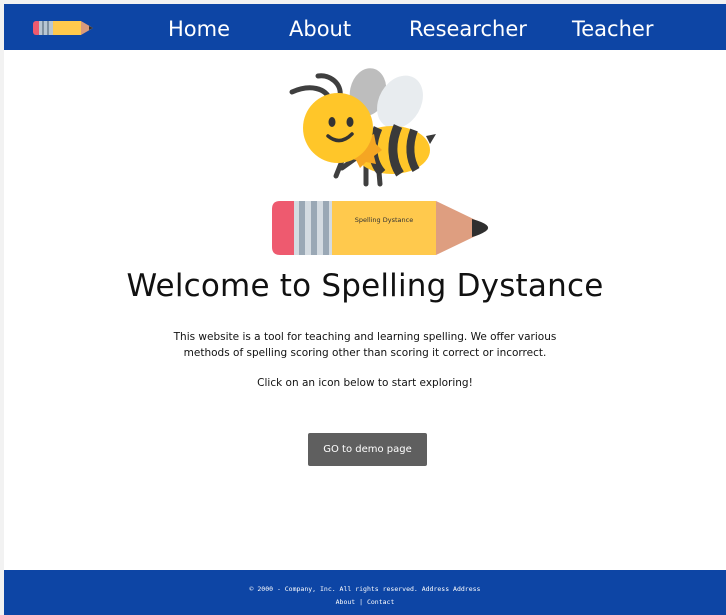 The height and width of the screenshot is (615, 726). I want to click on footer-link-about: About, so click(346, 602).